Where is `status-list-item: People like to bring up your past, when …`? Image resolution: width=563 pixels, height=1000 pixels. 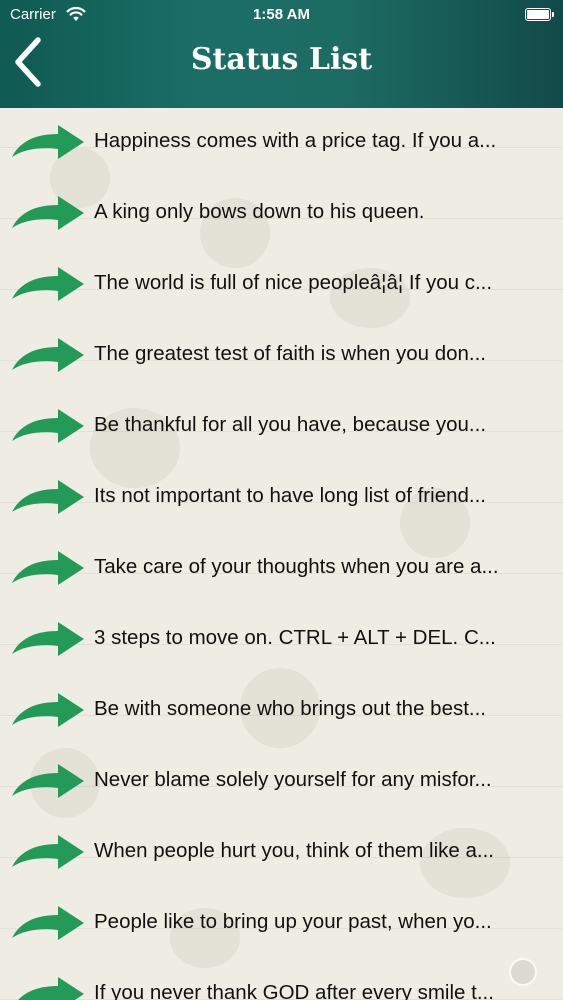
status-list-item: People like to bring up your past, when … is located at coordinates (281, 923).